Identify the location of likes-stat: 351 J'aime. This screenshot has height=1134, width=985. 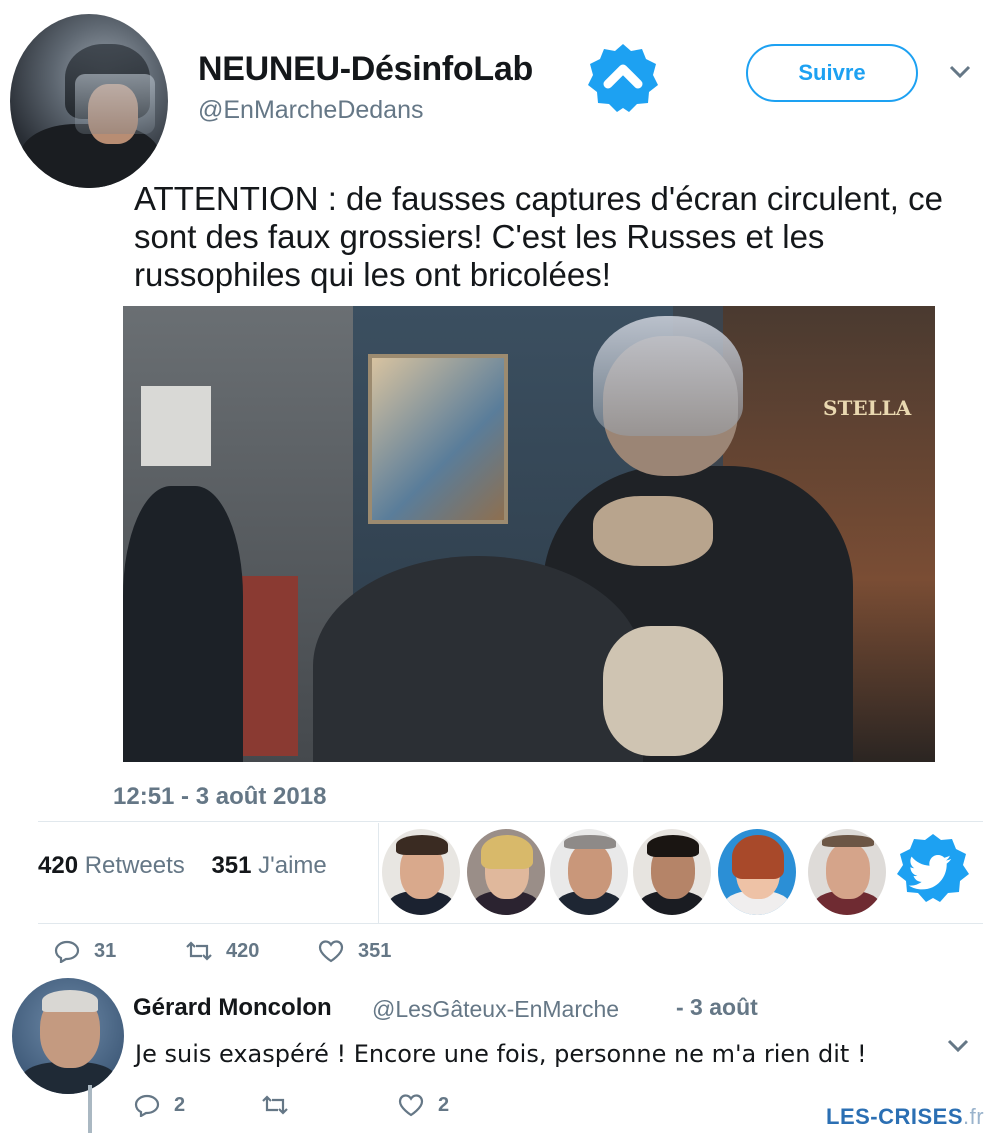
(268, 865).